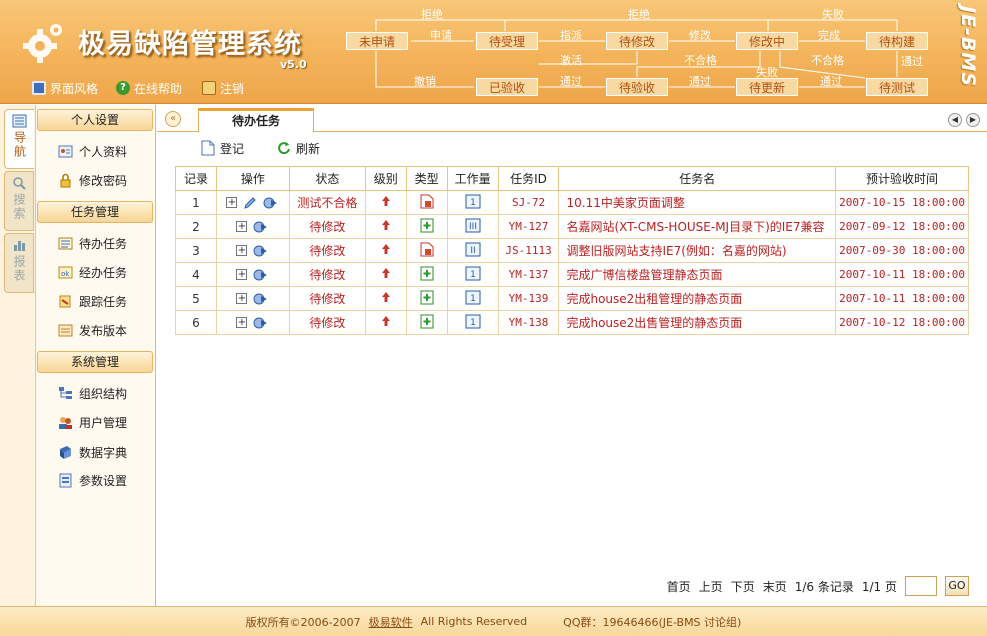 This screenshot has height=636, width=987. What do you see at coordinates (65, 274) in the screenshot?
I see `svg-text: ok` at bounding box center [65, 274].